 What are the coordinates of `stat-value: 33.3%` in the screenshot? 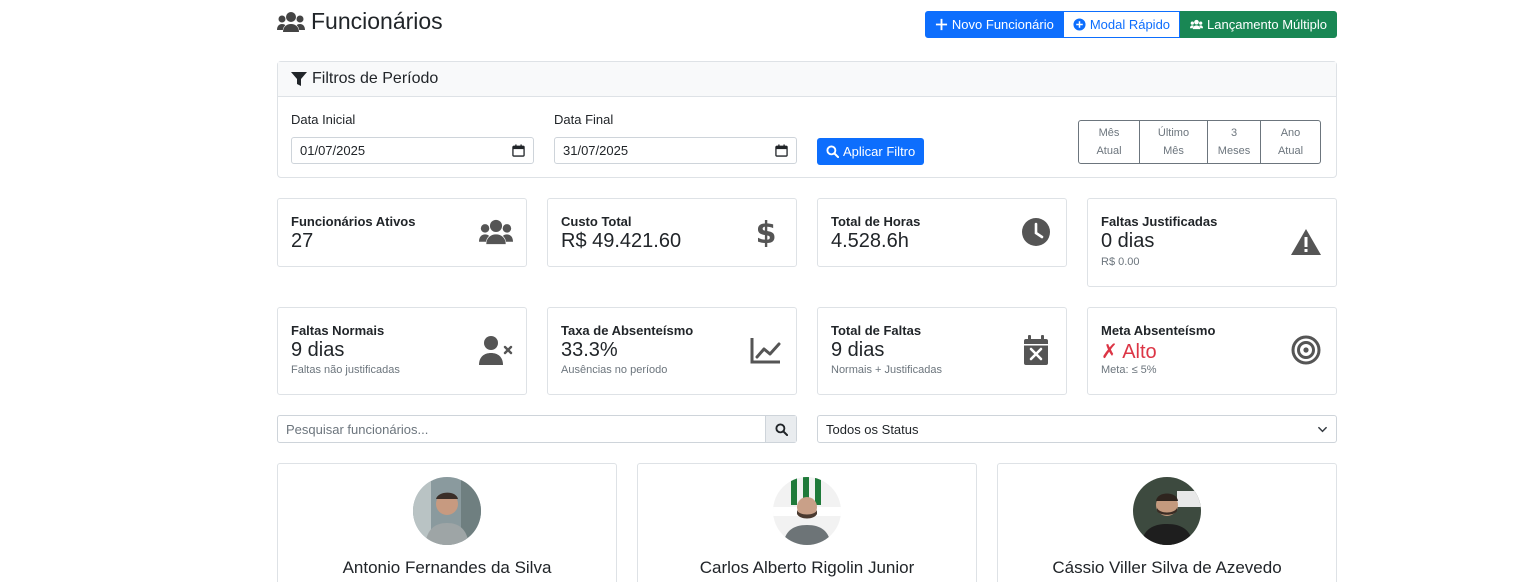 It's located at (589, 350).